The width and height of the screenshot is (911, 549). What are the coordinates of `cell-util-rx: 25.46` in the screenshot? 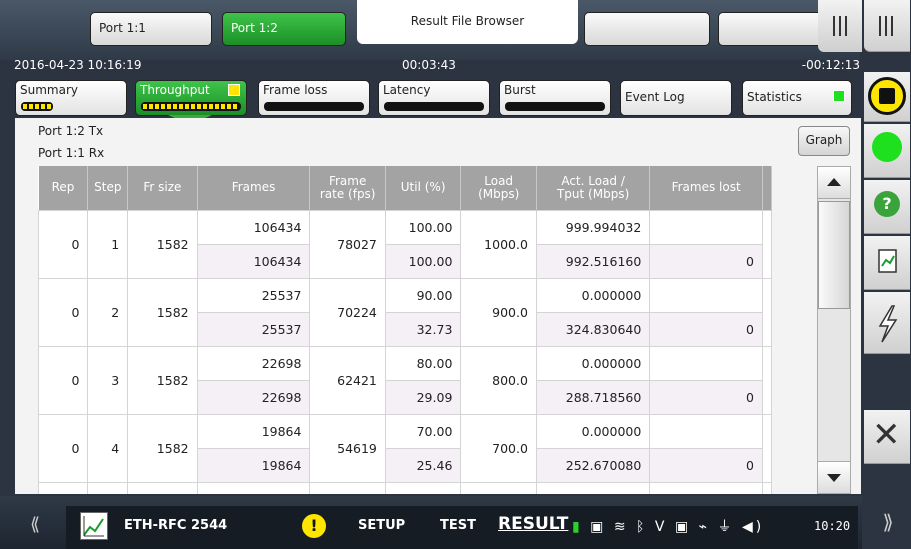 It's located at (423, 465).